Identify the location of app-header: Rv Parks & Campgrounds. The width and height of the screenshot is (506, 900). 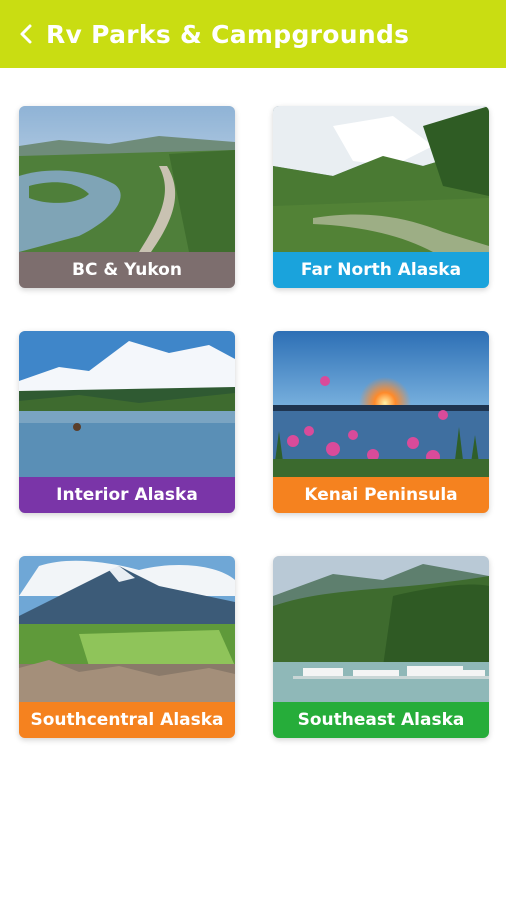
(253, 34).